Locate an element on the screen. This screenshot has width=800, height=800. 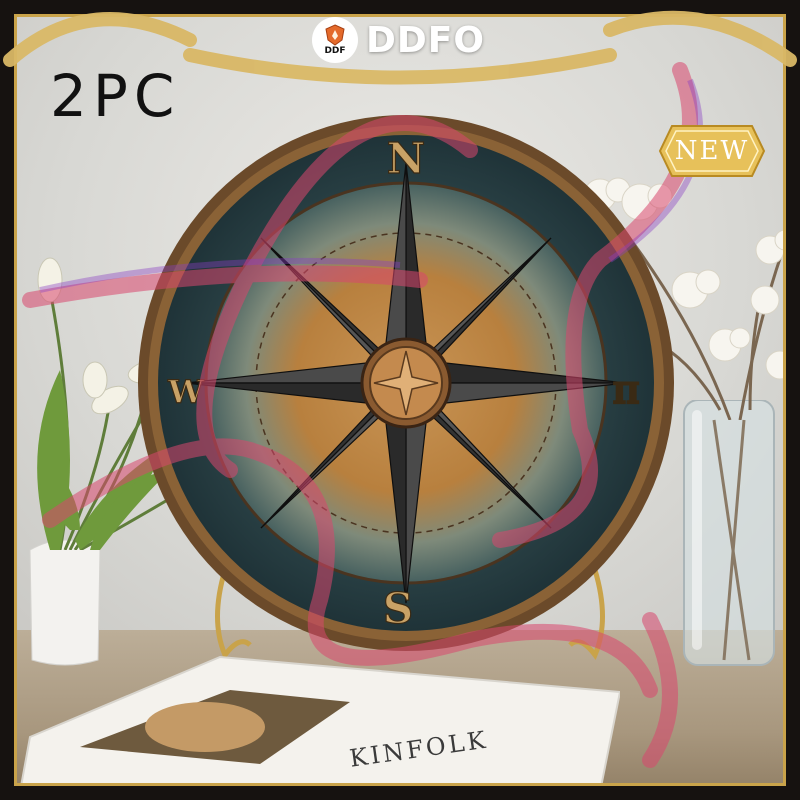
new-badge: NEW is located at coordinates (712, 151).